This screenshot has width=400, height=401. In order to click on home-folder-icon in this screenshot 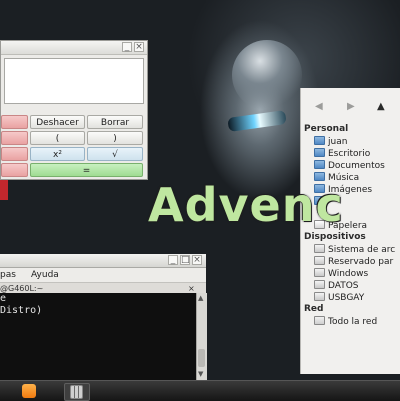, I will do `click(319, 140)`.